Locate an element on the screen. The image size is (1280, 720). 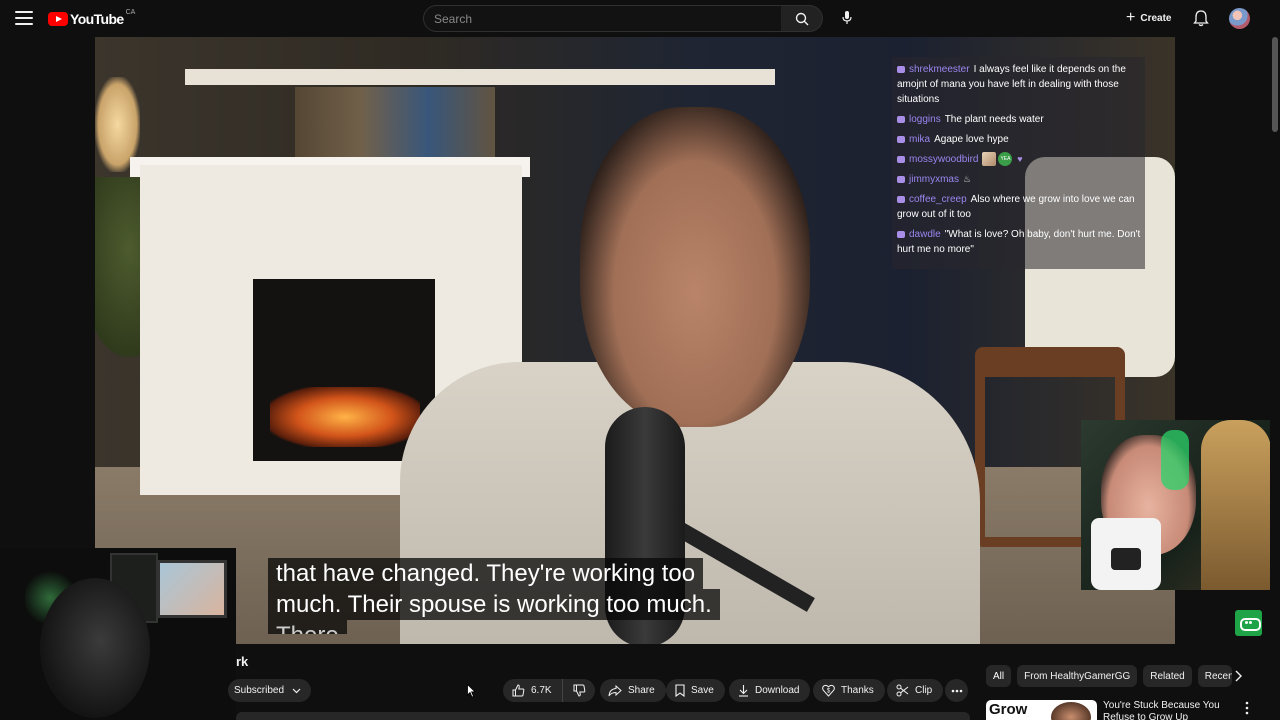
chat-username: loggins is located at coordinates (925, 119).